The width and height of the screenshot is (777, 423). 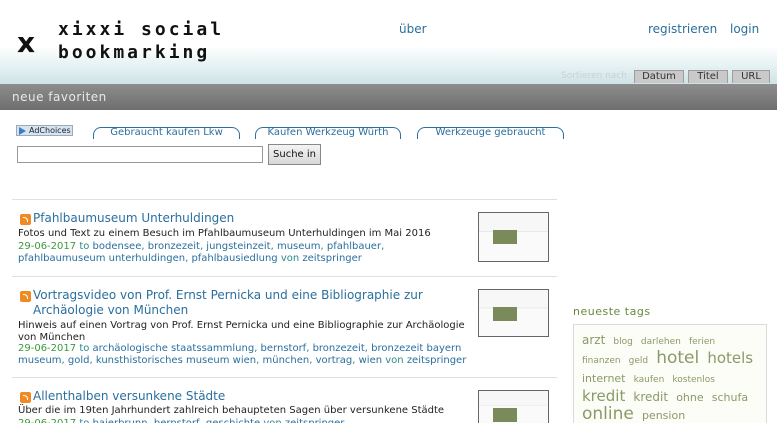 What do you see at coordinates (141, 41) in the screenshot?
I see `logo-text: xixxi social bookmarking` at bounding box center [141, 41].